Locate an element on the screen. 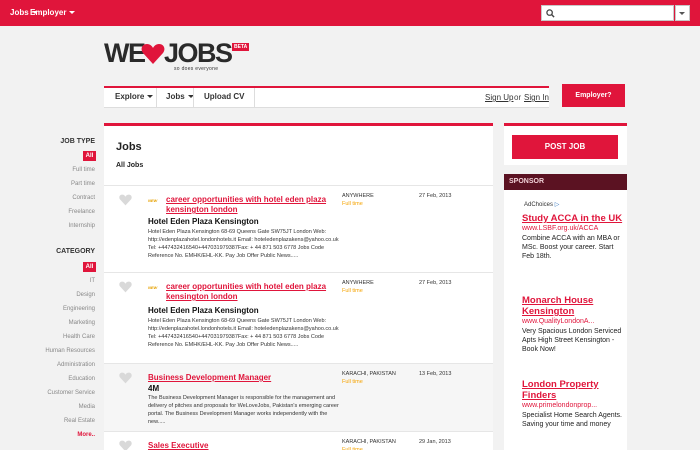 Image resolution: width=700 pixels, height=450 pixels. job-title-link: Business Development Manager is located at coordinates (243, 378).